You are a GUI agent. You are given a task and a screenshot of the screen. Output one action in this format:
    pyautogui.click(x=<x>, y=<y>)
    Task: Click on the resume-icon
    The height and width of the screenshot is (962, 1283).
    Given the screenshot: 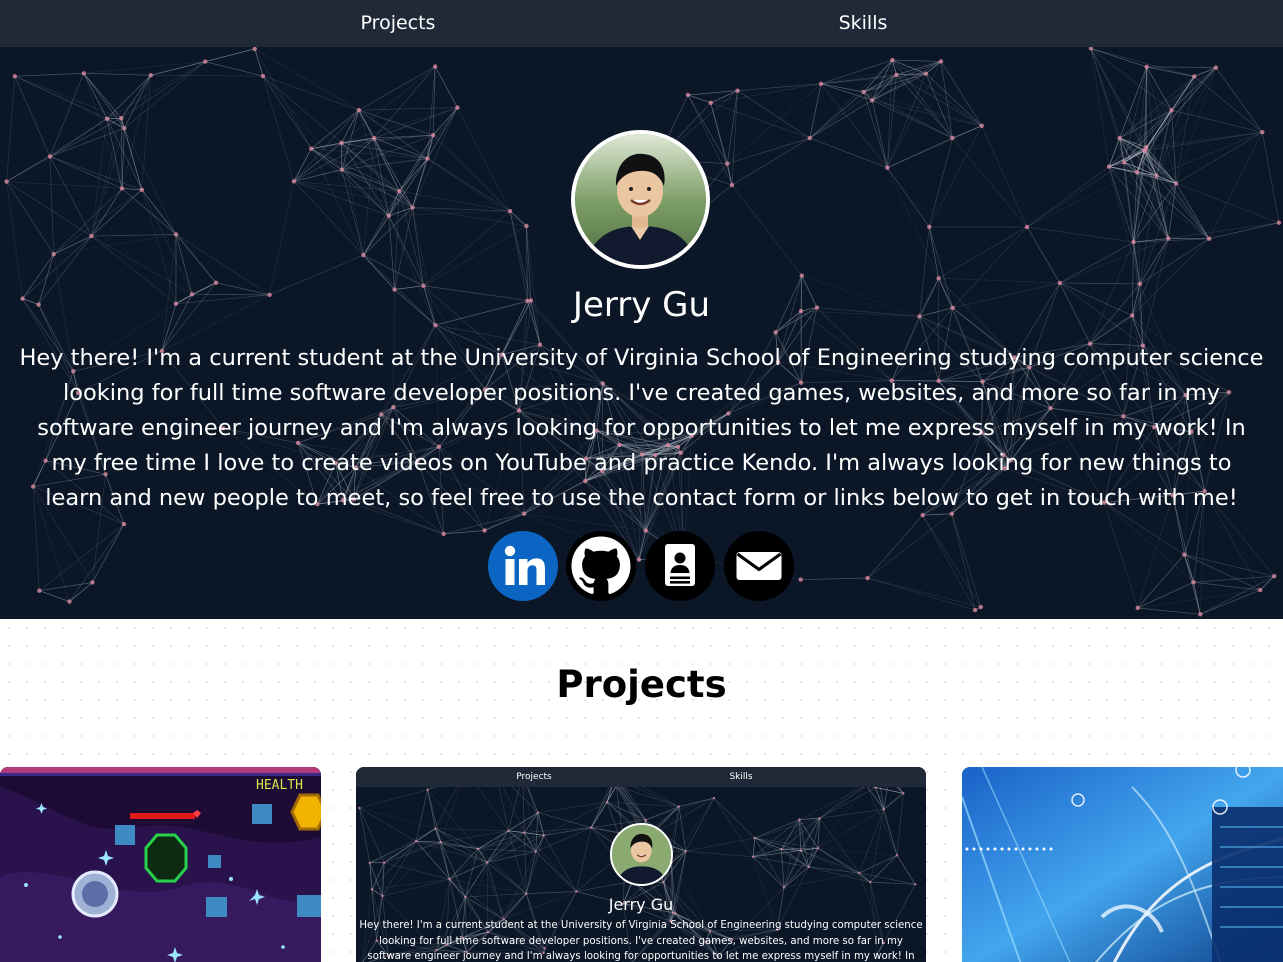 What is the action you would take?
    pyautogui.click(x=680, y=566)
    